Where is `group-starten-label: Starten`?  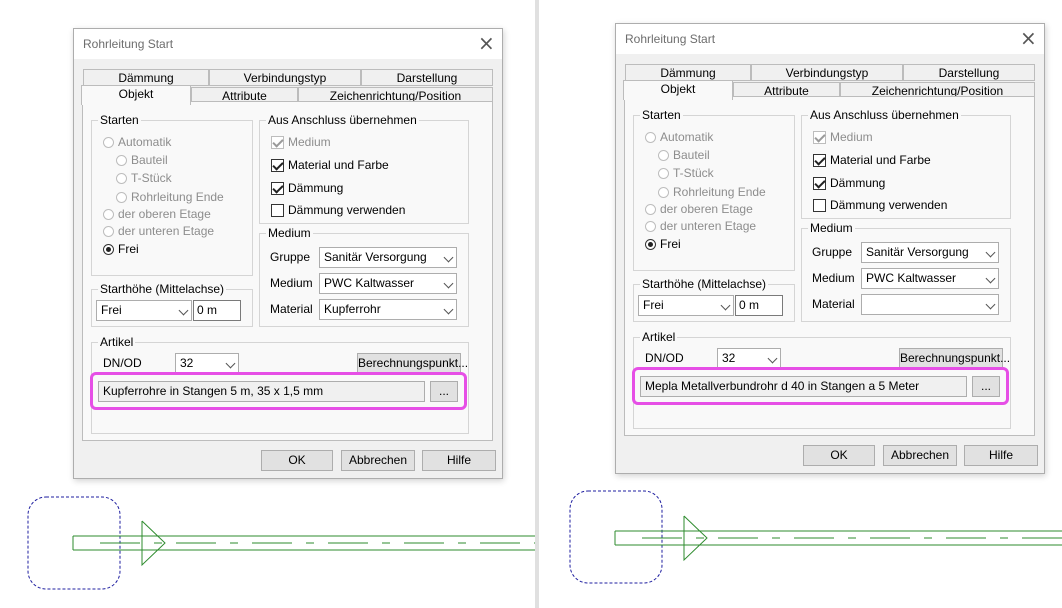 group-starten-label: Starten is located at coordinates (661, 115).